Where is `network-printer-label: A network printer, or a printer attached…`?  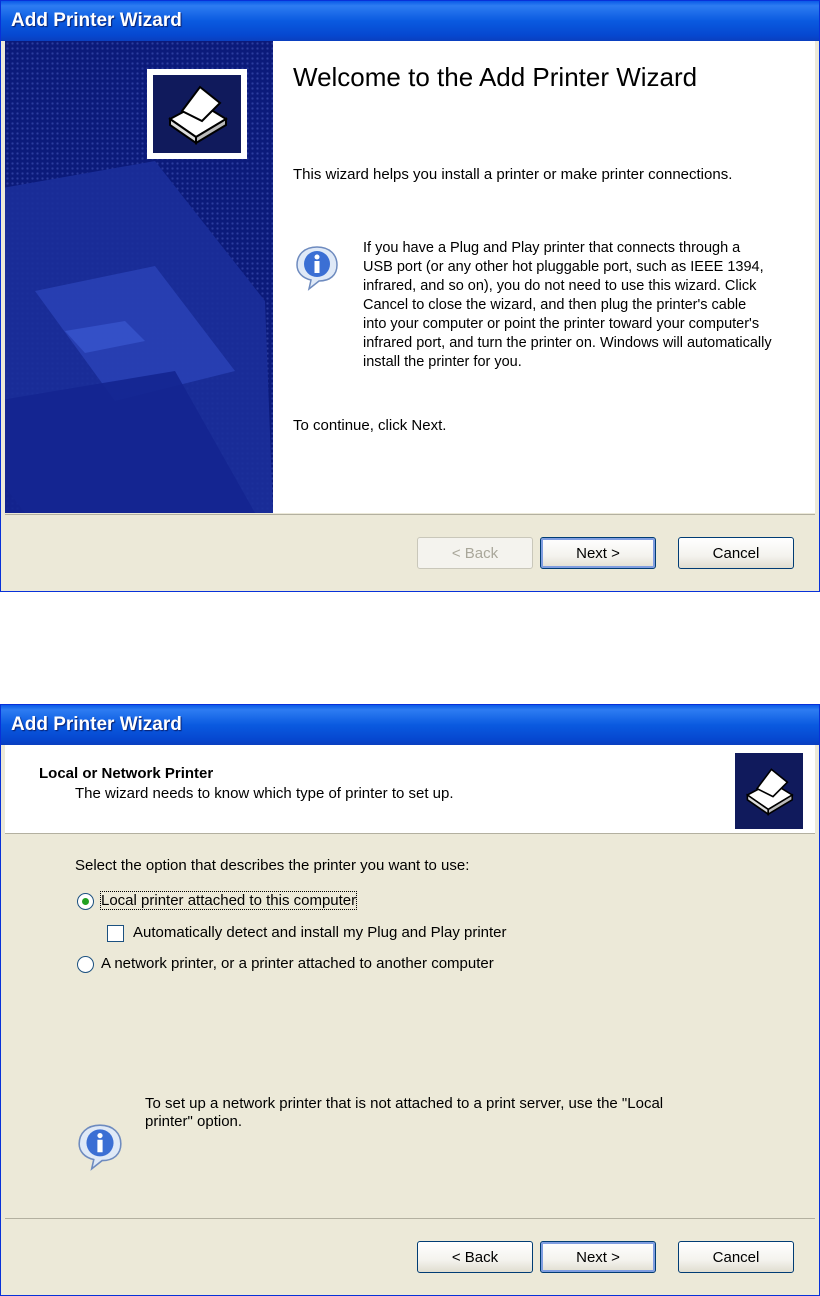
network-printer-label: A network printer, or a printer attached… is located at coordinates (297, 963).